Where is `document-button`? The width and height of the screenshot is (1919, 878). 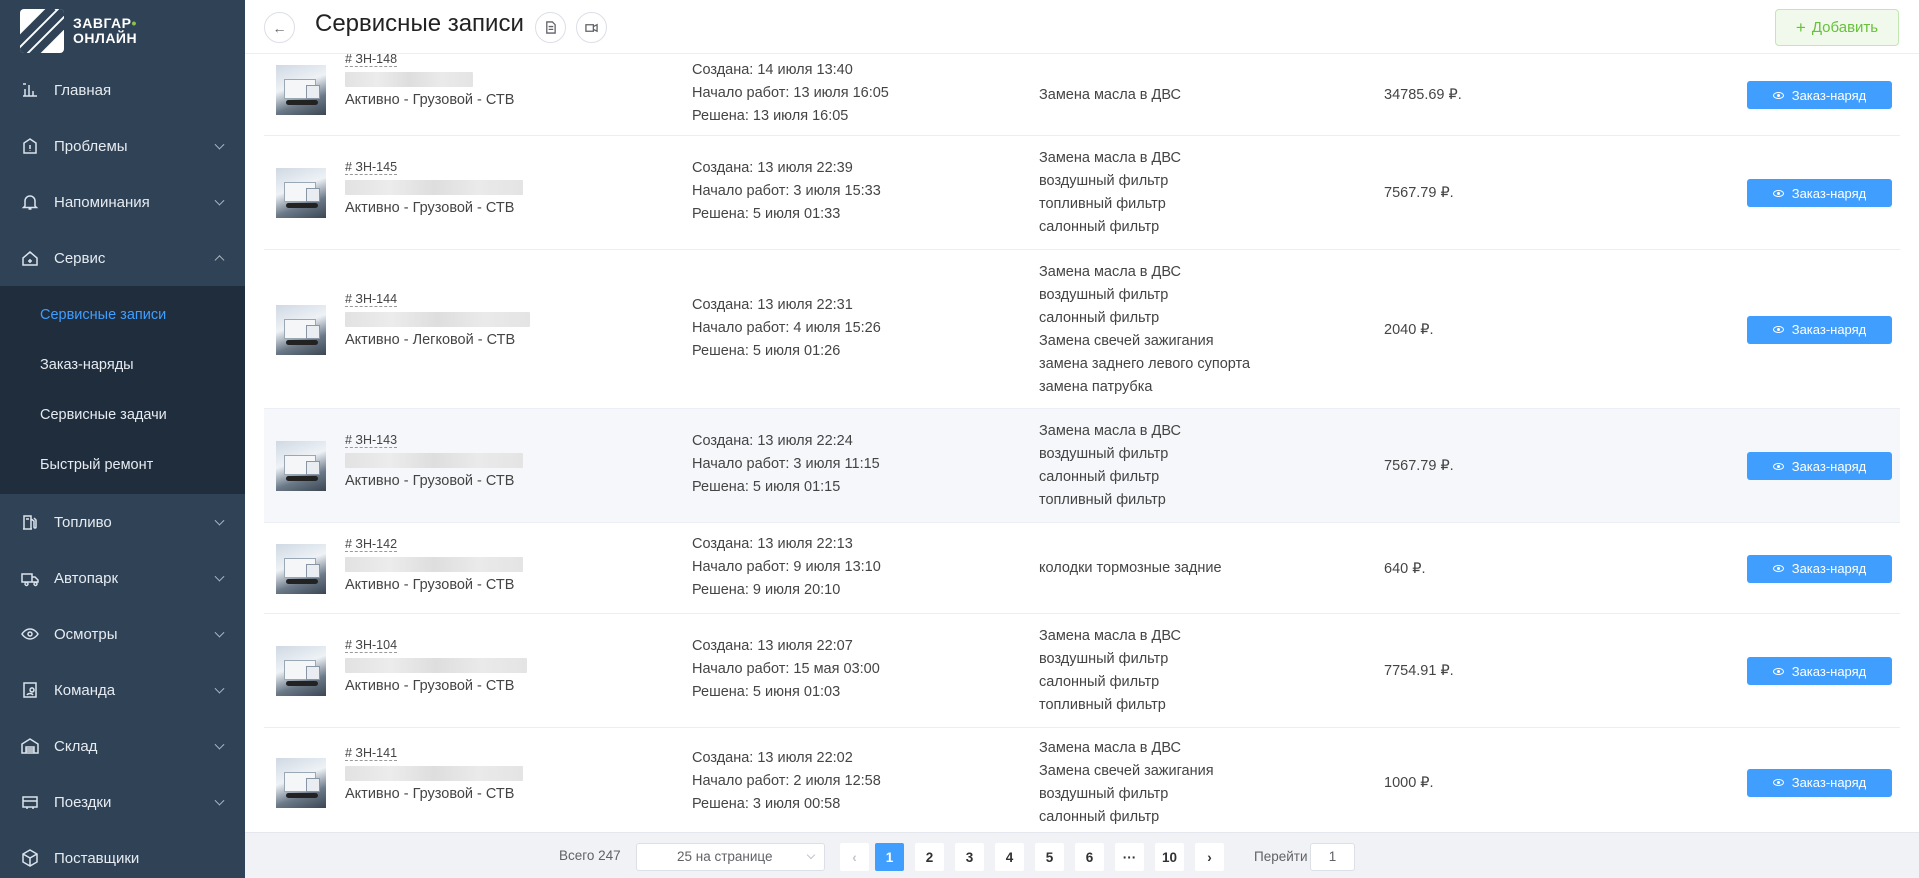 document-button is located at coordinates (550, 27).